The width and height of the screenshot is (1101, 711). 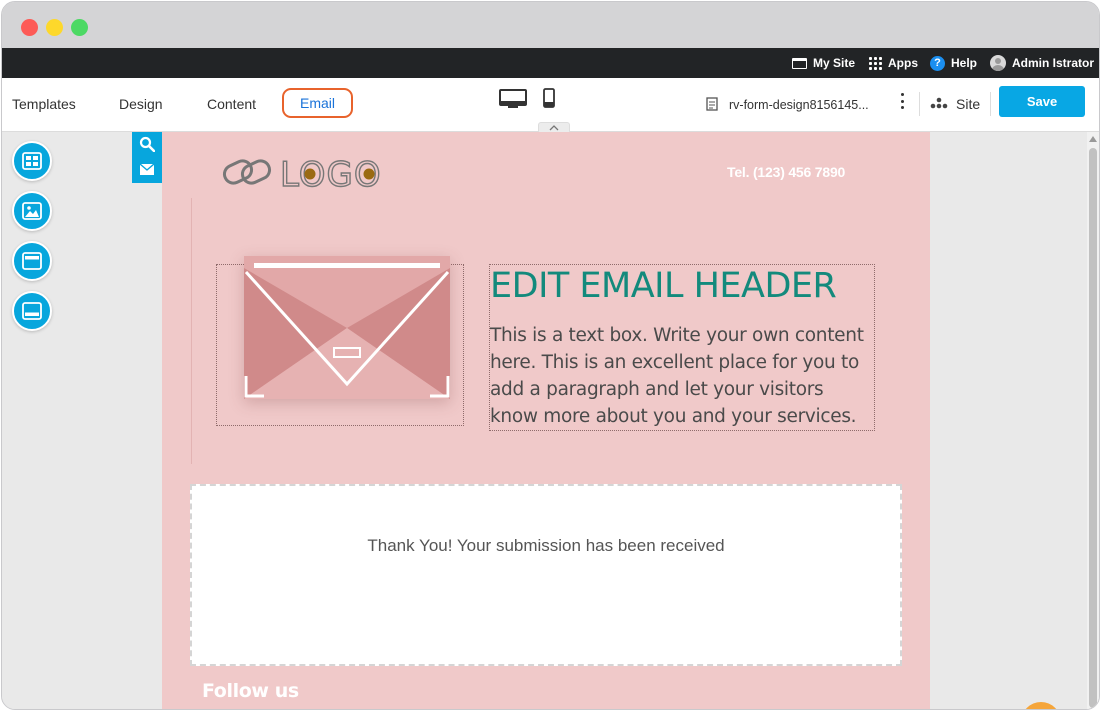 I want to click on more-options-icon, so click(x=902, y=101).